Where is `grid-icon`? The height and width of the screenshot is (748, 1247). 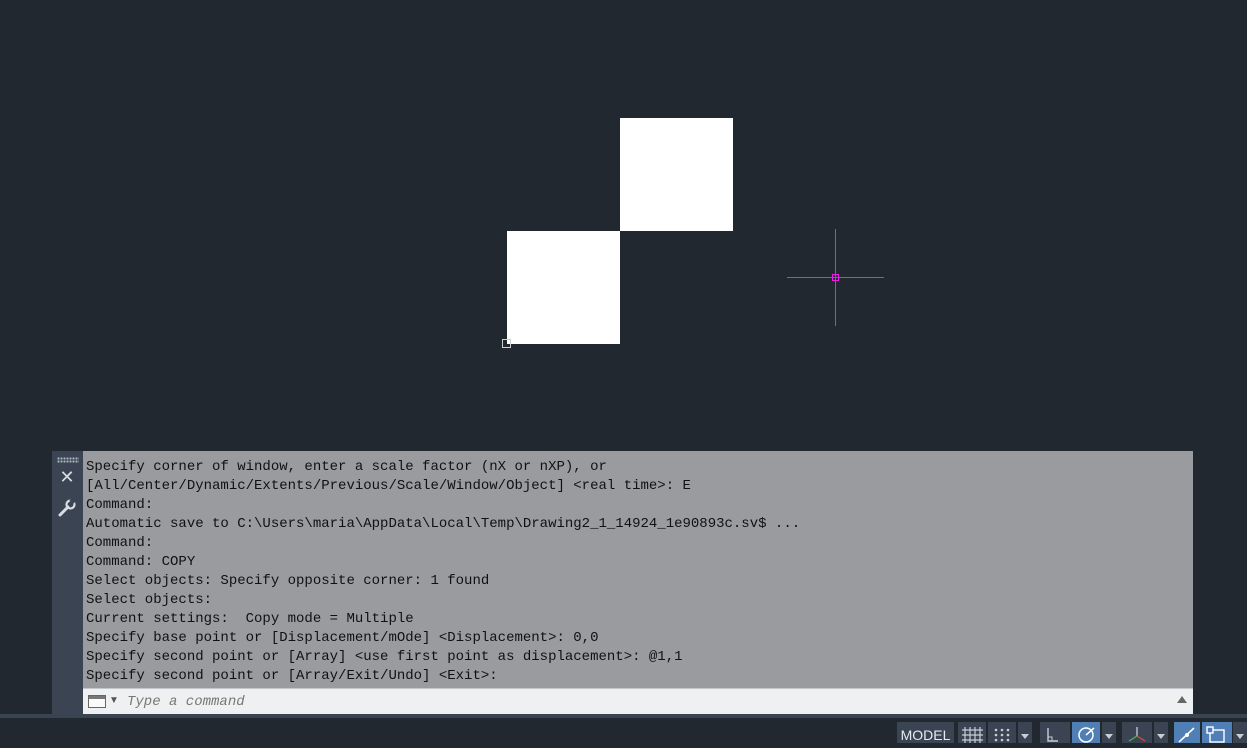
grid-icon is located at coordinates (972, 732).